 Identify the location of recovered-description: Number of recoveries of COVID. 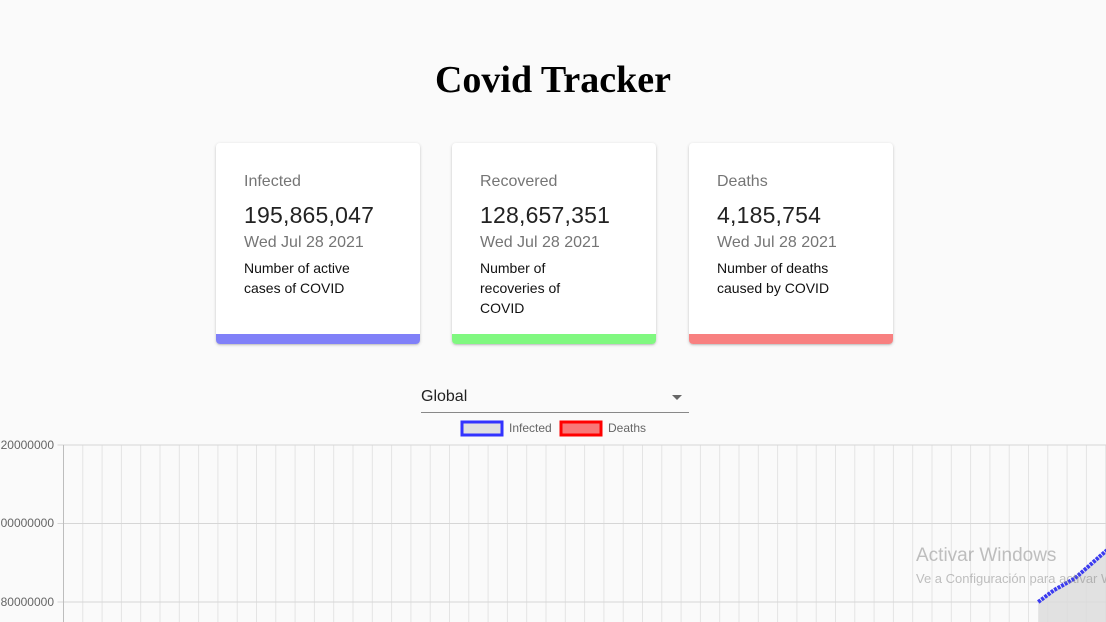
(520, 288).